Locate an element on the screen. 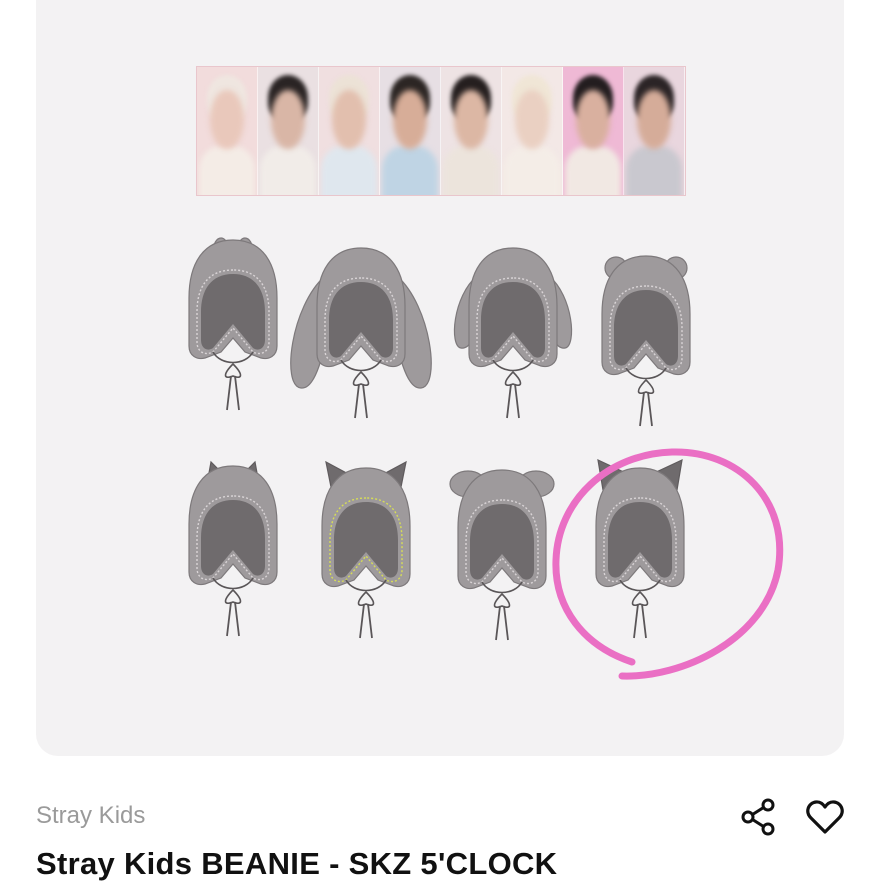  seller-name: Stray Kids is located at coordinates (90, 816).